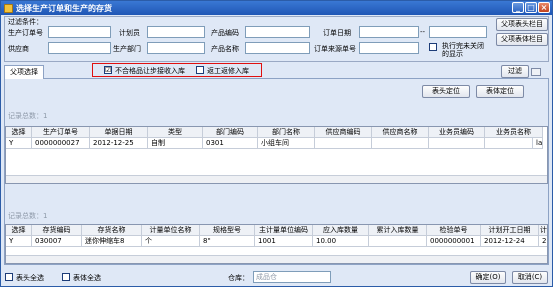 This screenshot has height=287, width=553. Describe the element at coordinates (9, 277) in the screenshot. I see `select-all-header-checkbox` at that location.